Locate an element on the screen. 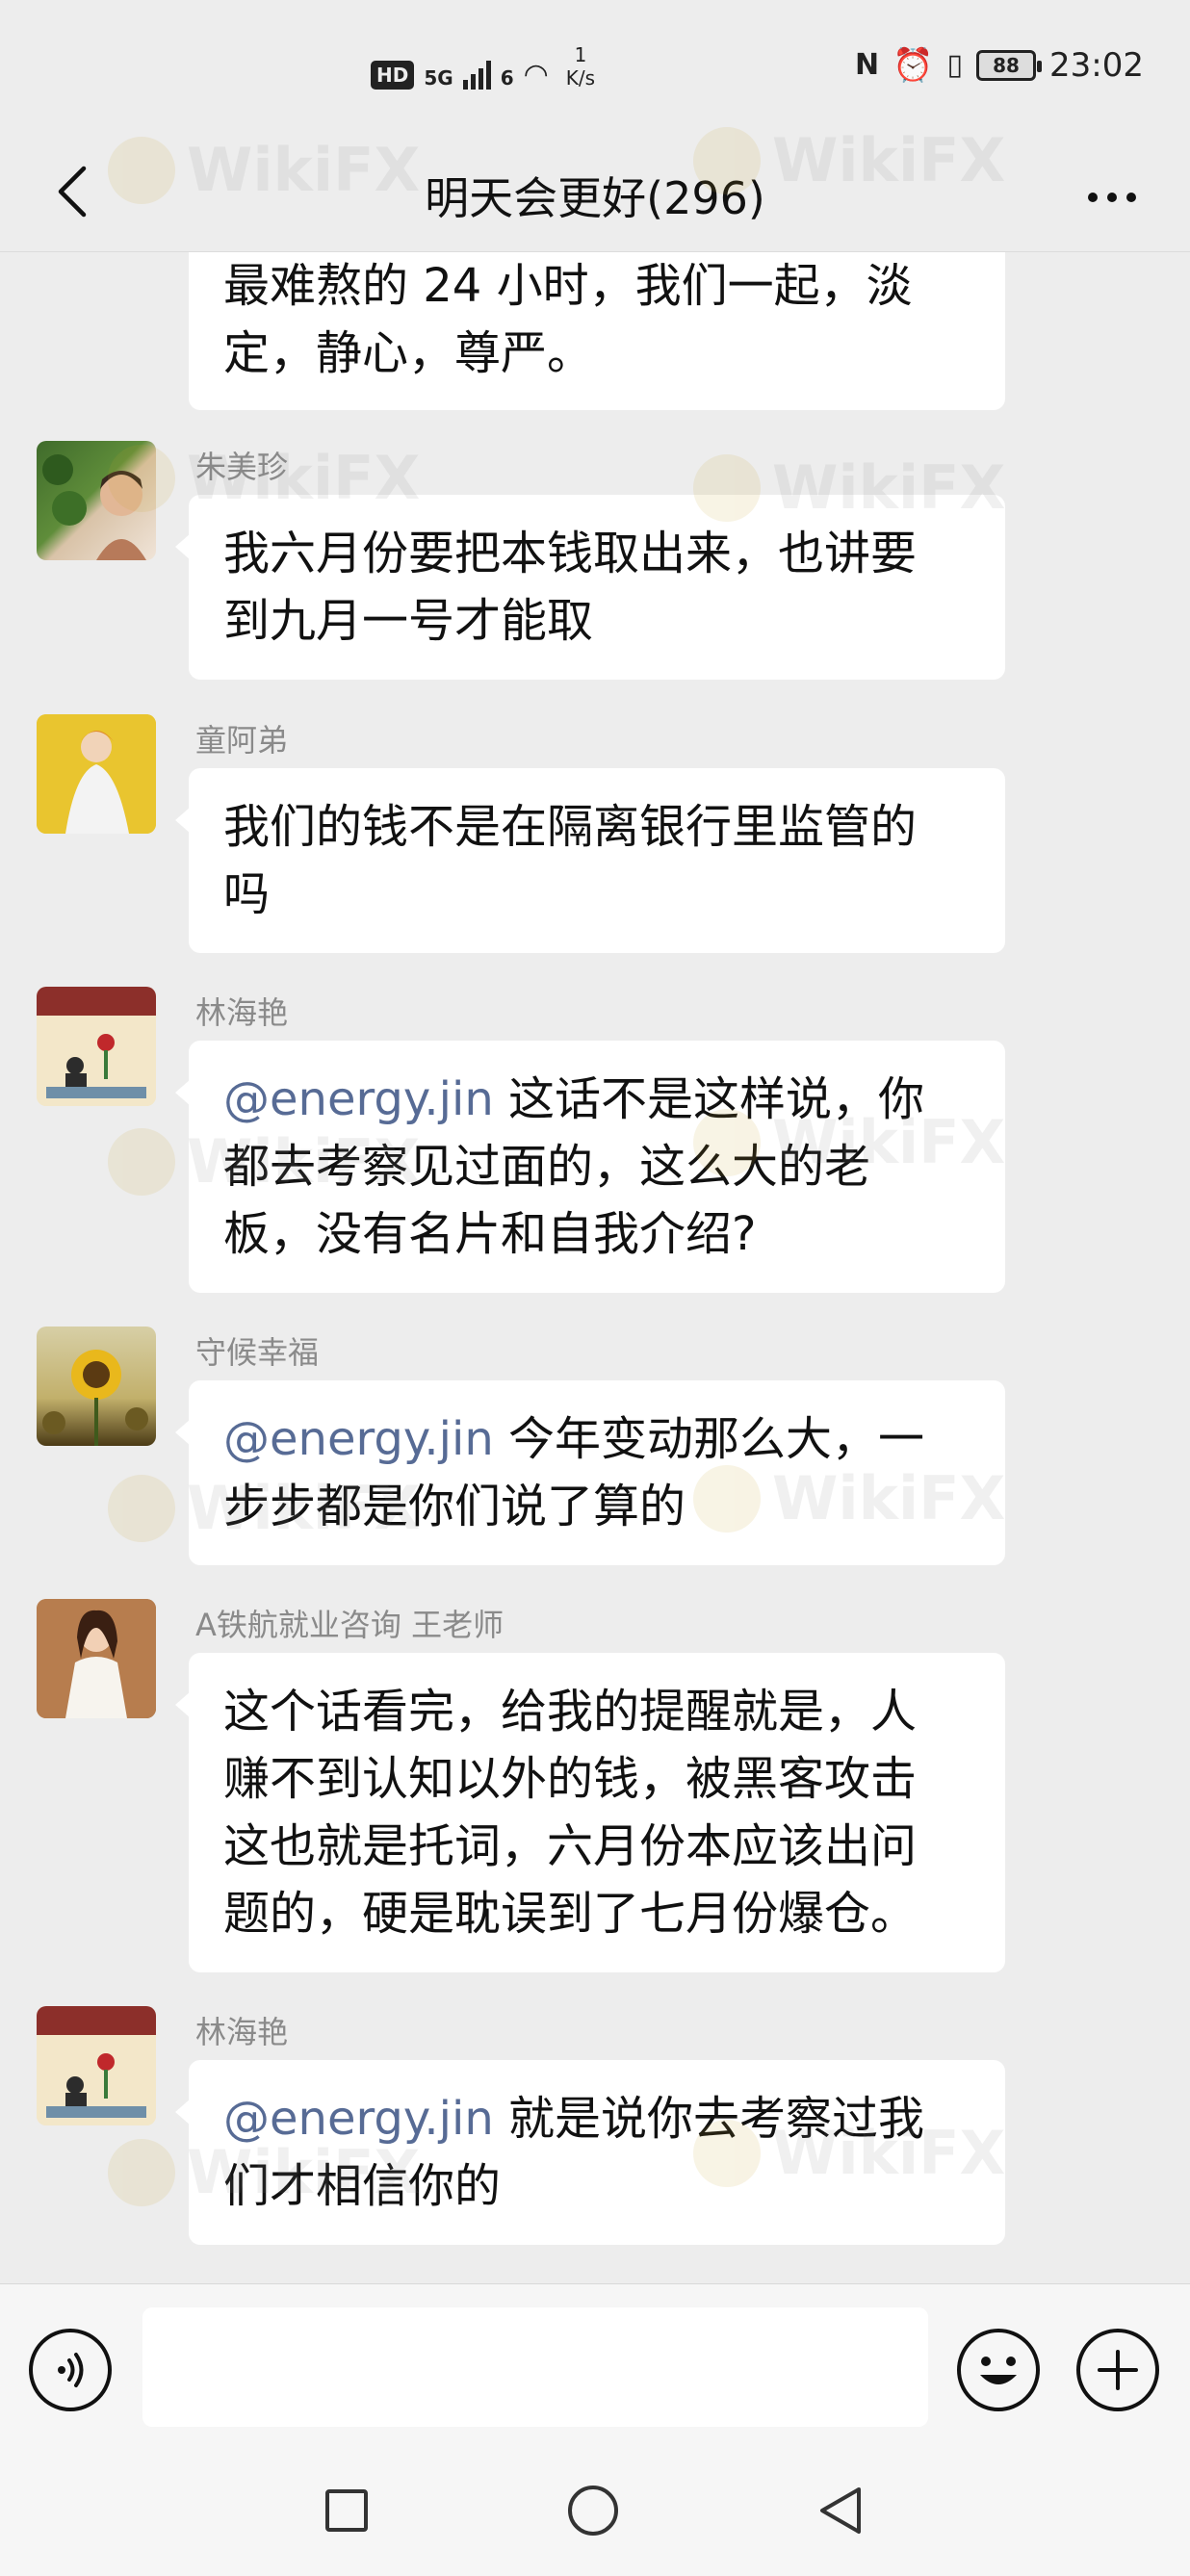 The height and width of the screenshot is (2576, 1190). alarm-icon: ⏰ is located at coordinates (913, 65).